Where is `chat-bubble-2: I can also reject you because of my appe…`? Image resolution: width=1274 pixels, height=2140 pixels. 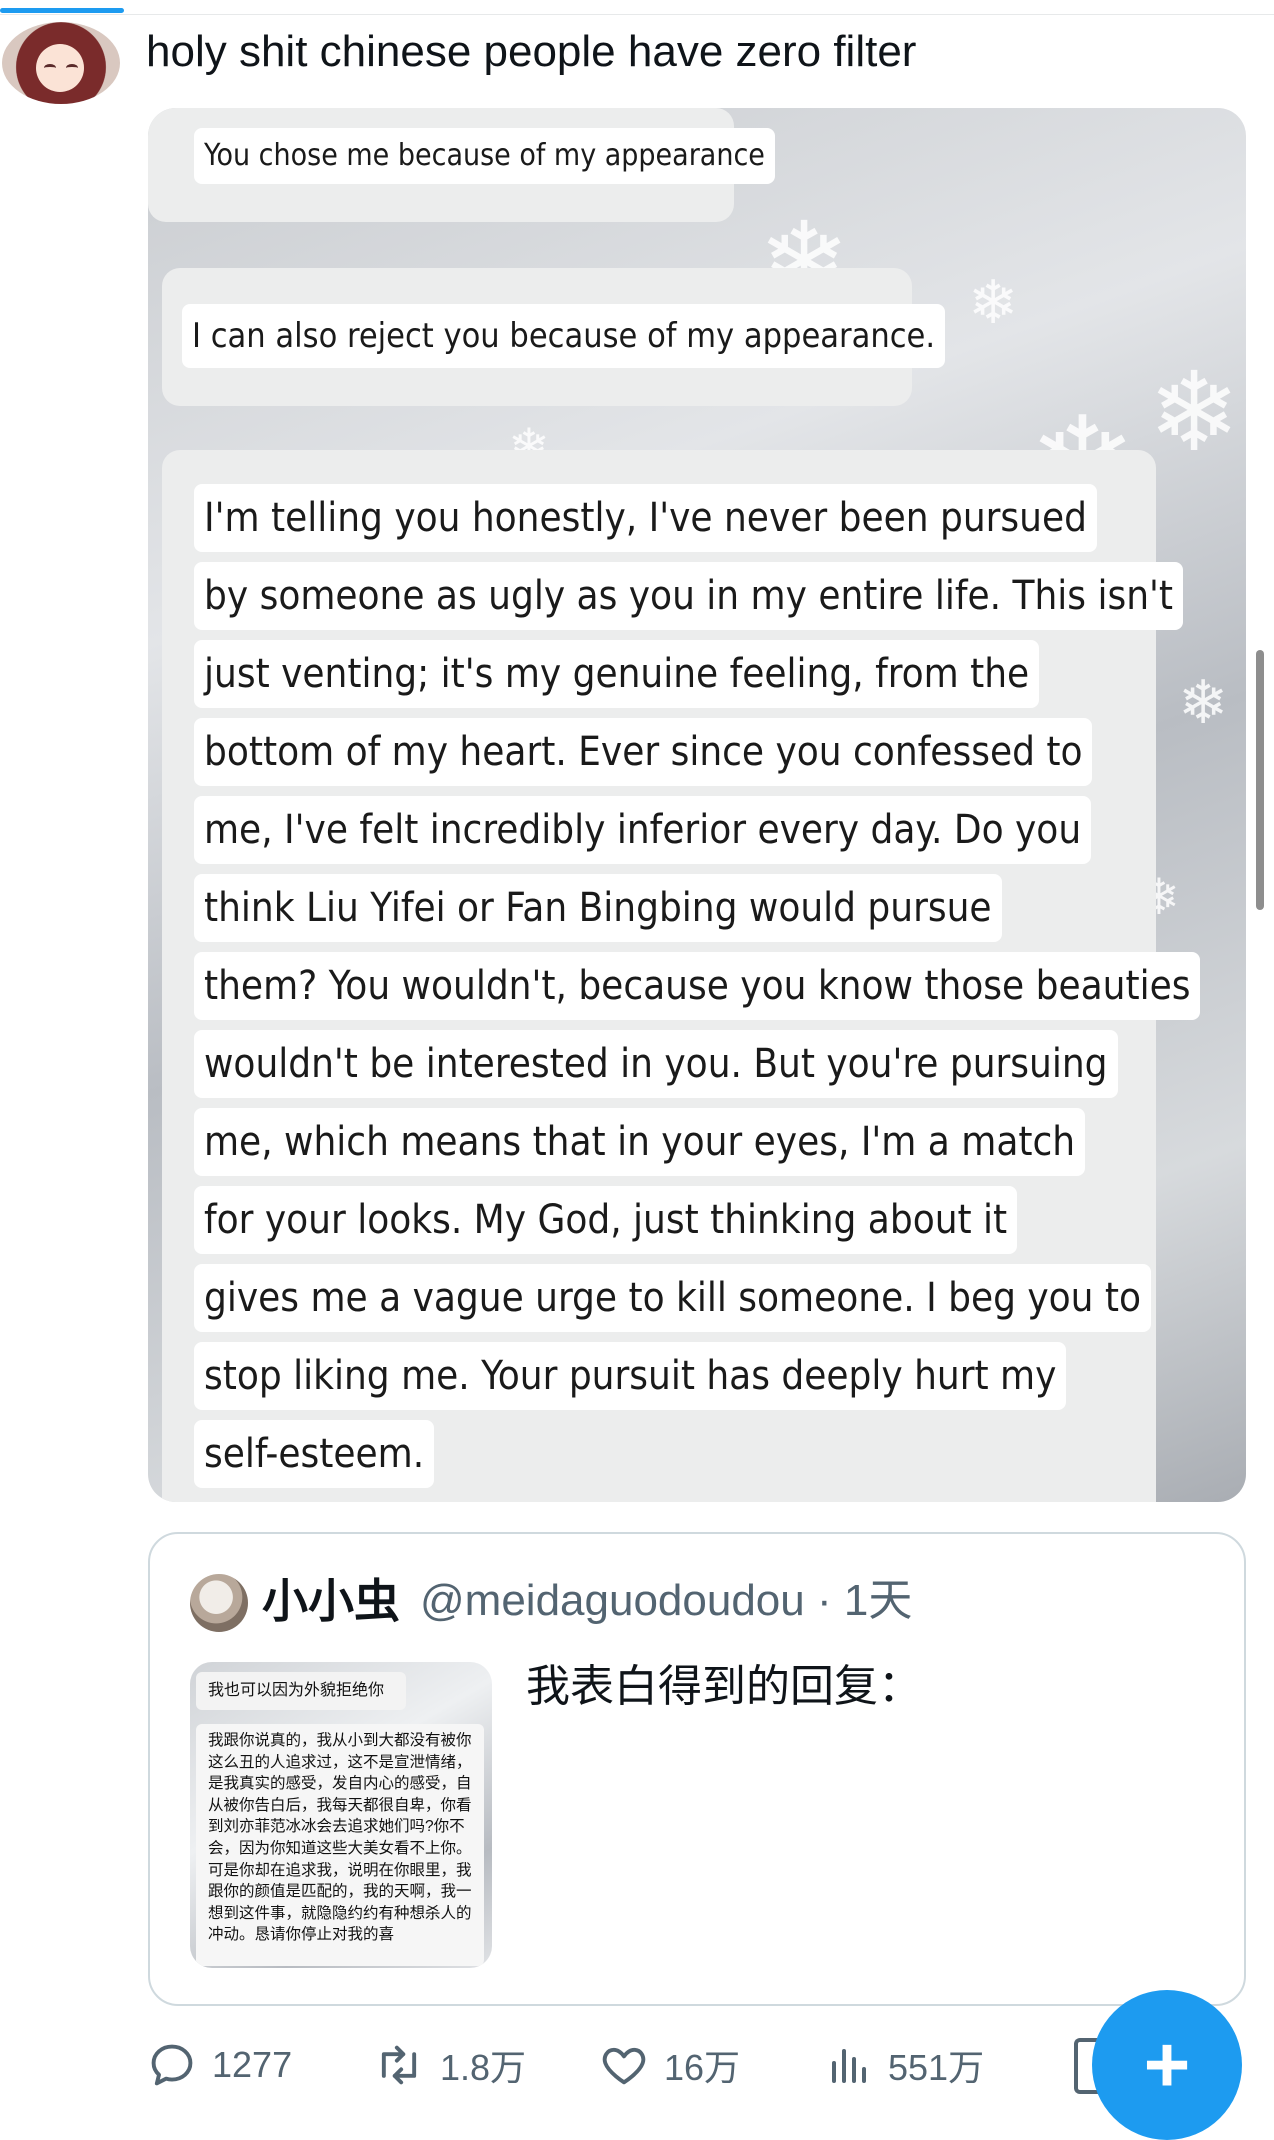
chat-bubble-2: I can also reject you because of my appe… is located at coordinates (554, 337).